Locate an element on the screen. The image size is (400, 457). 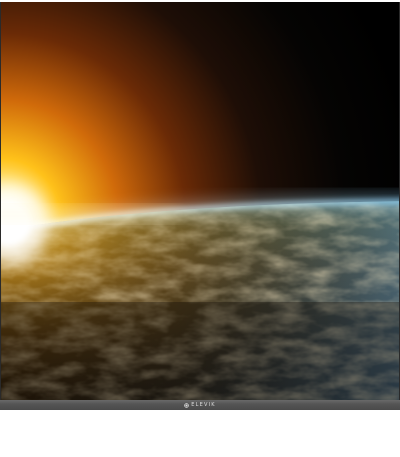
monitor-bezel: ELEVIK is located at coordinates (200, 405).